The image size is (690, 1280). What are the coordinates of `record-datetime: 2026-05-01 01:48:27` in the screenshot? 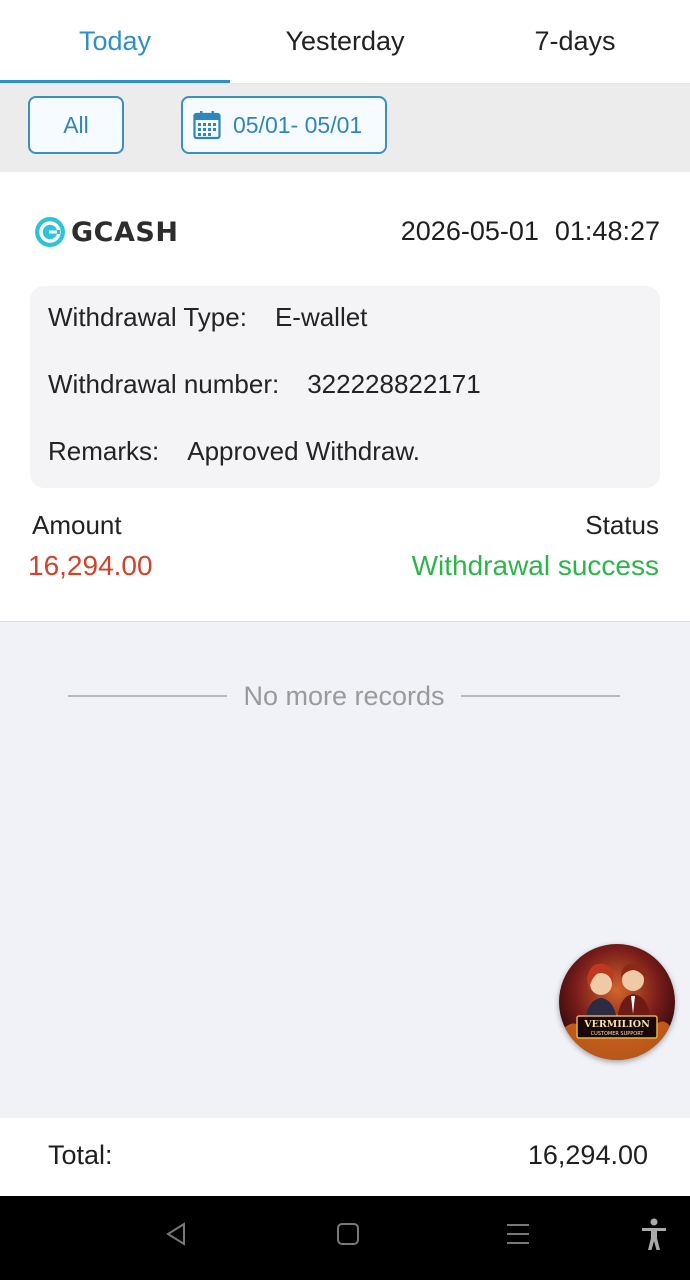 It's located at (530, 231).